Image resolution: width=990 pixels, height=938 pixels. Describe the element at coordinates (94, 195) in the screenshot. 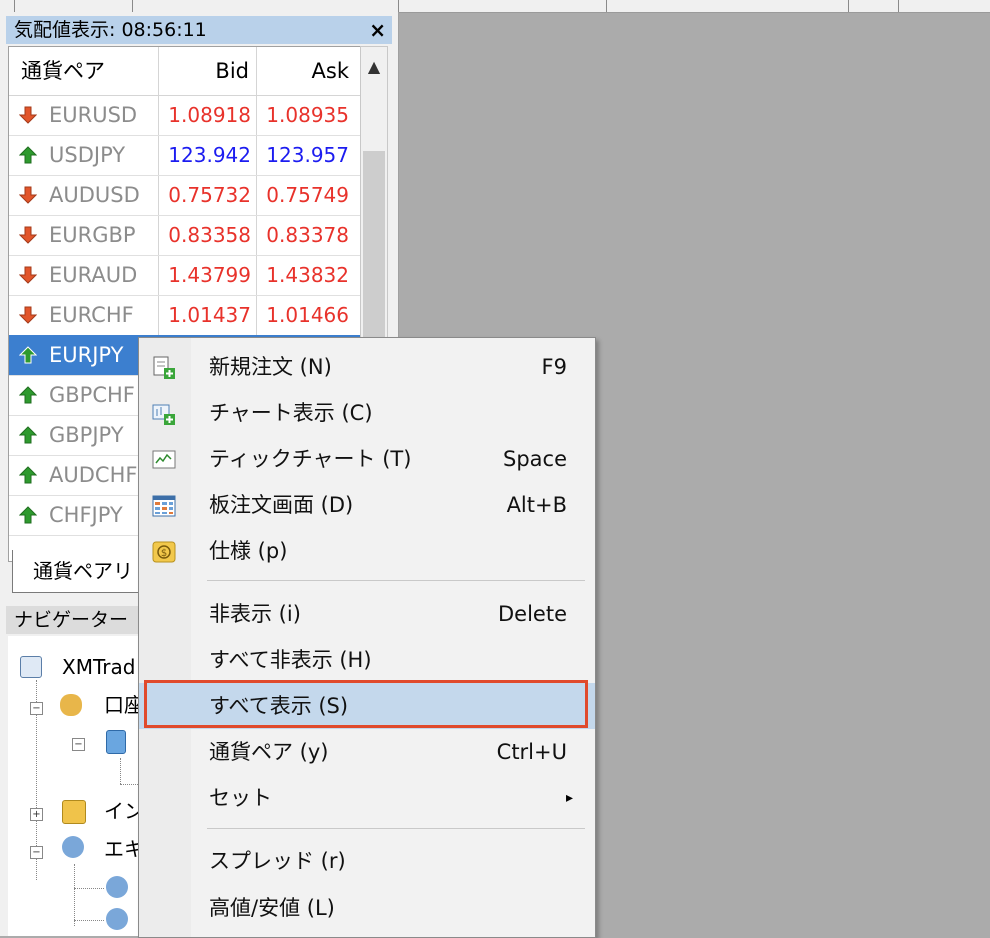

I see `symbol-name: AUDUSD` at that location.